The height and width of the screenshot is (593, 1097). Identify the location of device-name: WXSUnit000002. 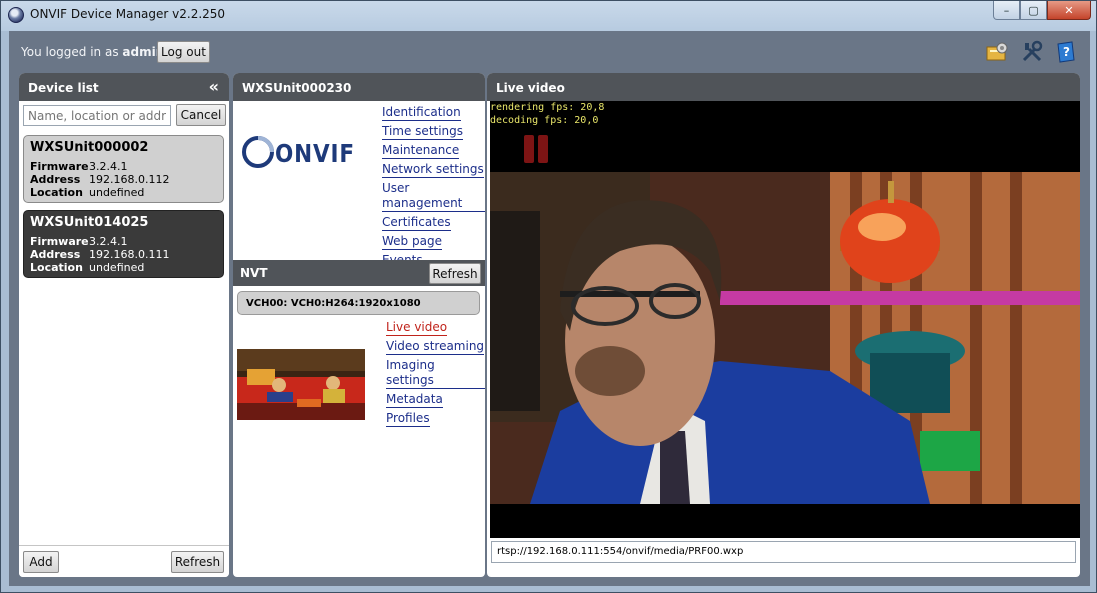
(89, 147).